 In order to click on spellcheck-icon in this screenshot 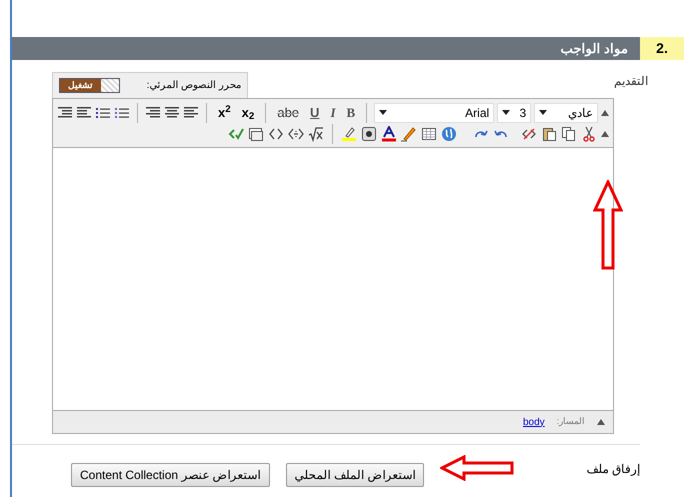, I will do `click(236, 134)`.